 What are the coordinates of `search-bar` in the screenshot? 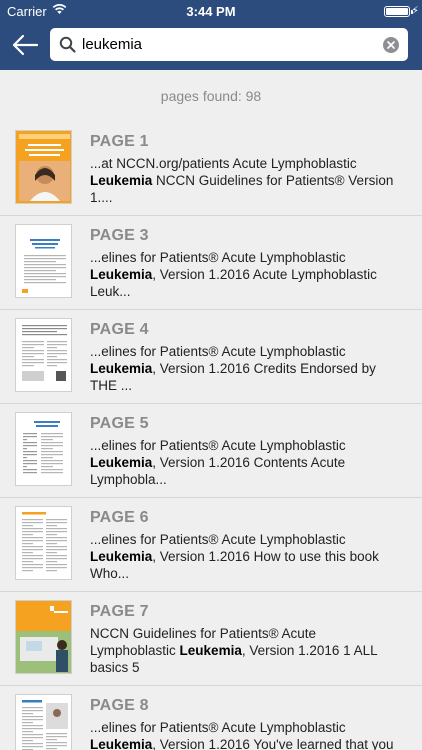 It's located at (229, 44).